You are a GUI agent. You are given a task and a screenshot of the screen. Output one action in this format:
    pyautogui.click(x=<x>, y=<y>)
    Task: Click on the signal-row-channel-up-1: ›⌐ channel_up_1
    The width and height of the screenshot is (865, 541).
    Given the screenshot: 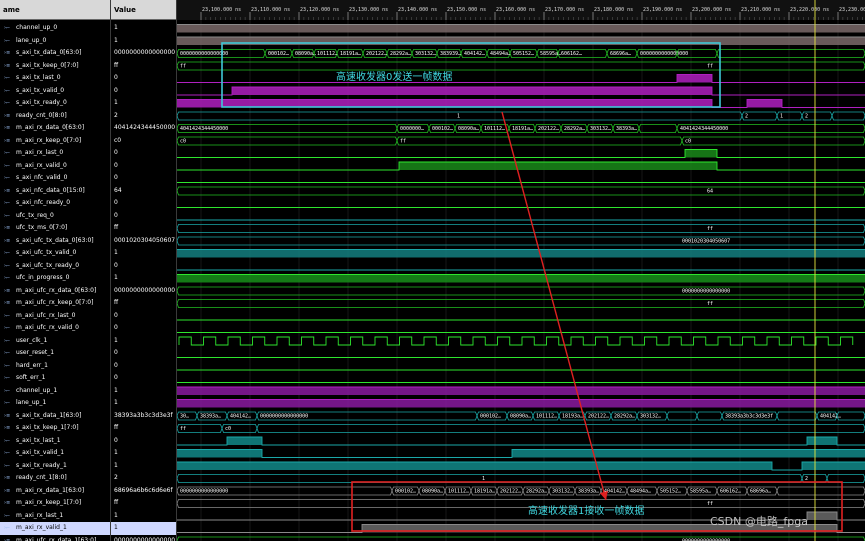 What is the action you would take?
    pyautogui.click(x=55, y=391)
    